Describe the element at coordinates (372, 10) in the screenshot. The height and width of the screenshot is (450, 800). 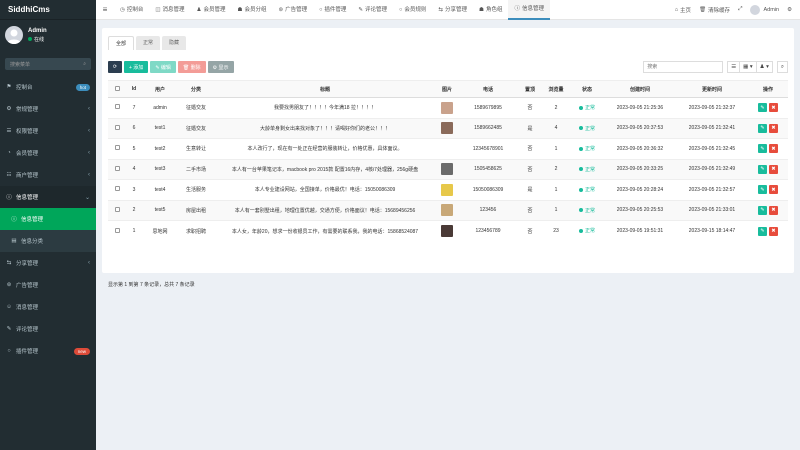
I see `tab-comments: ✎ 评论管理` at that location.